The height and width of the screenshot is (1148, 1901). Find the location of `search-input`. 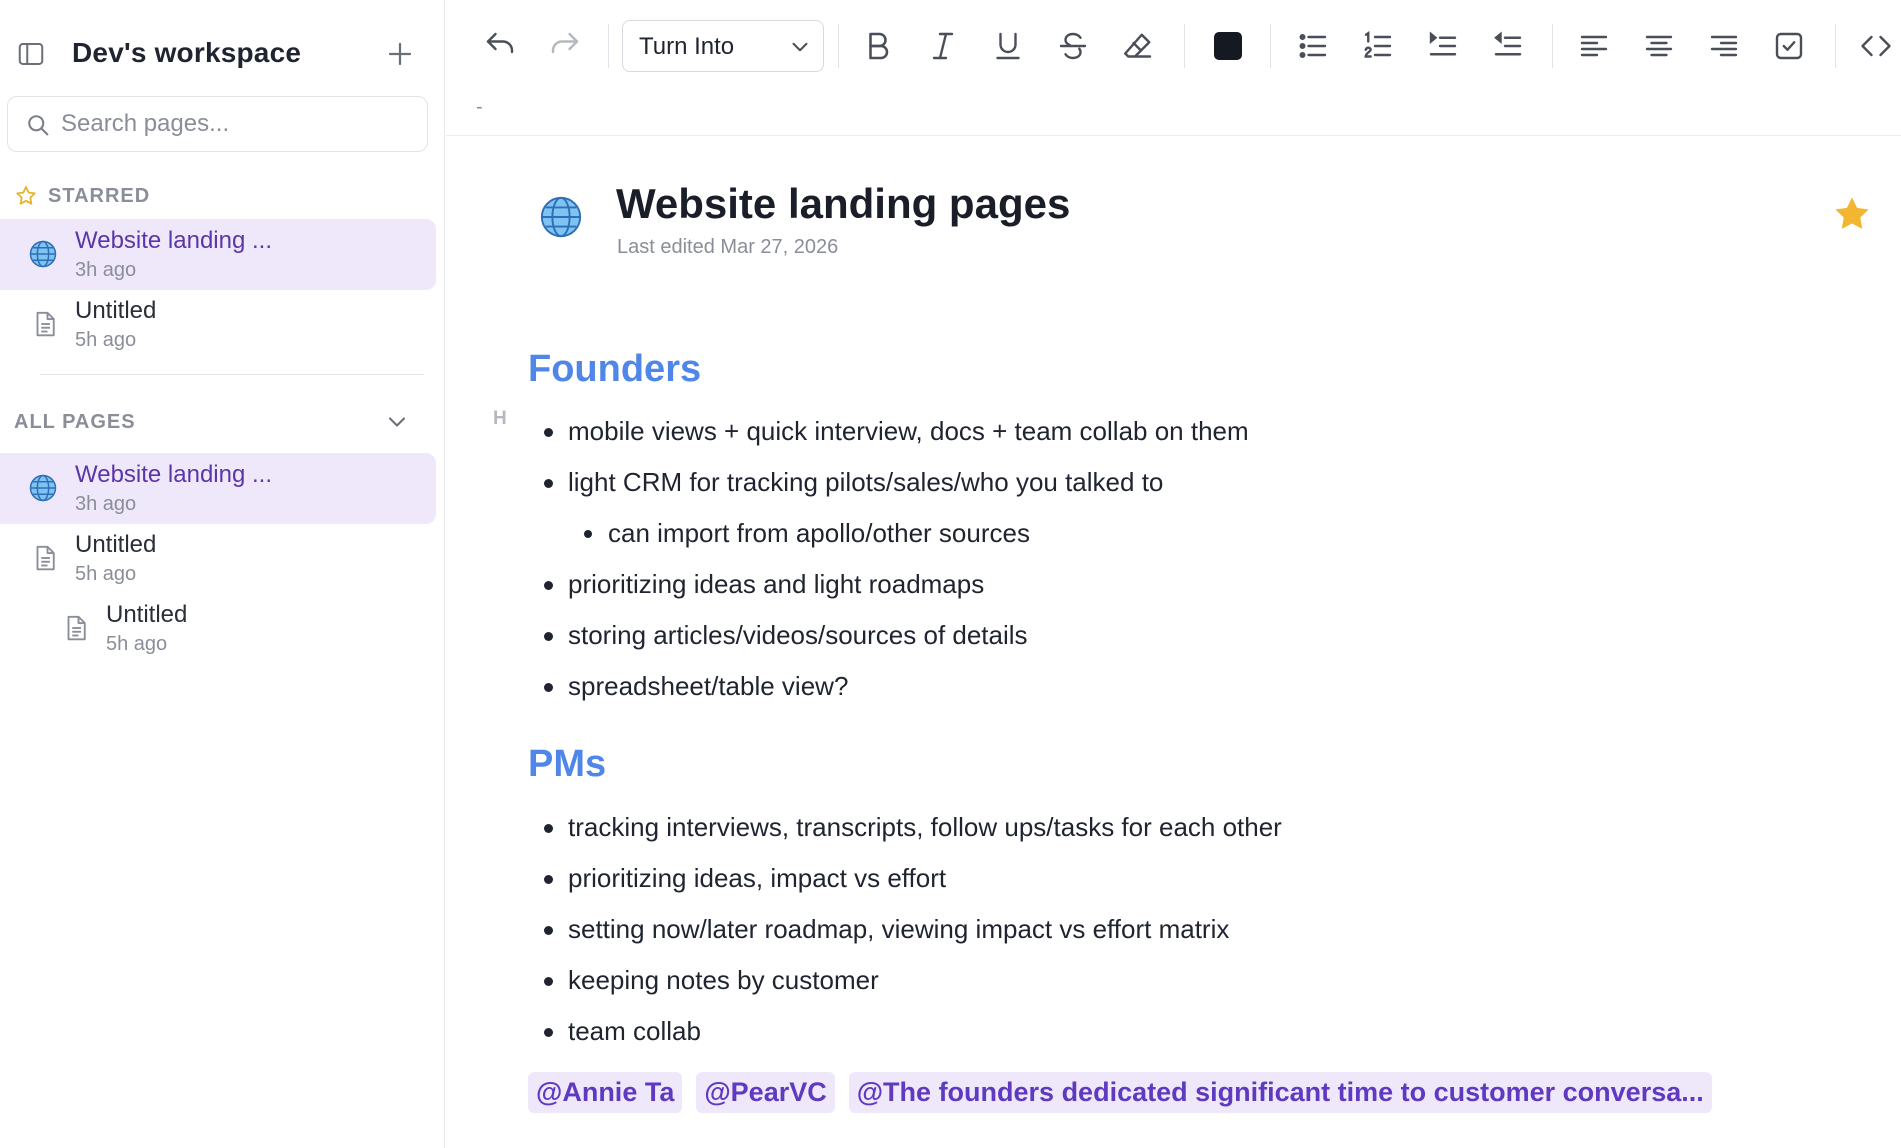

search-input is located at coordinates (236, 124).